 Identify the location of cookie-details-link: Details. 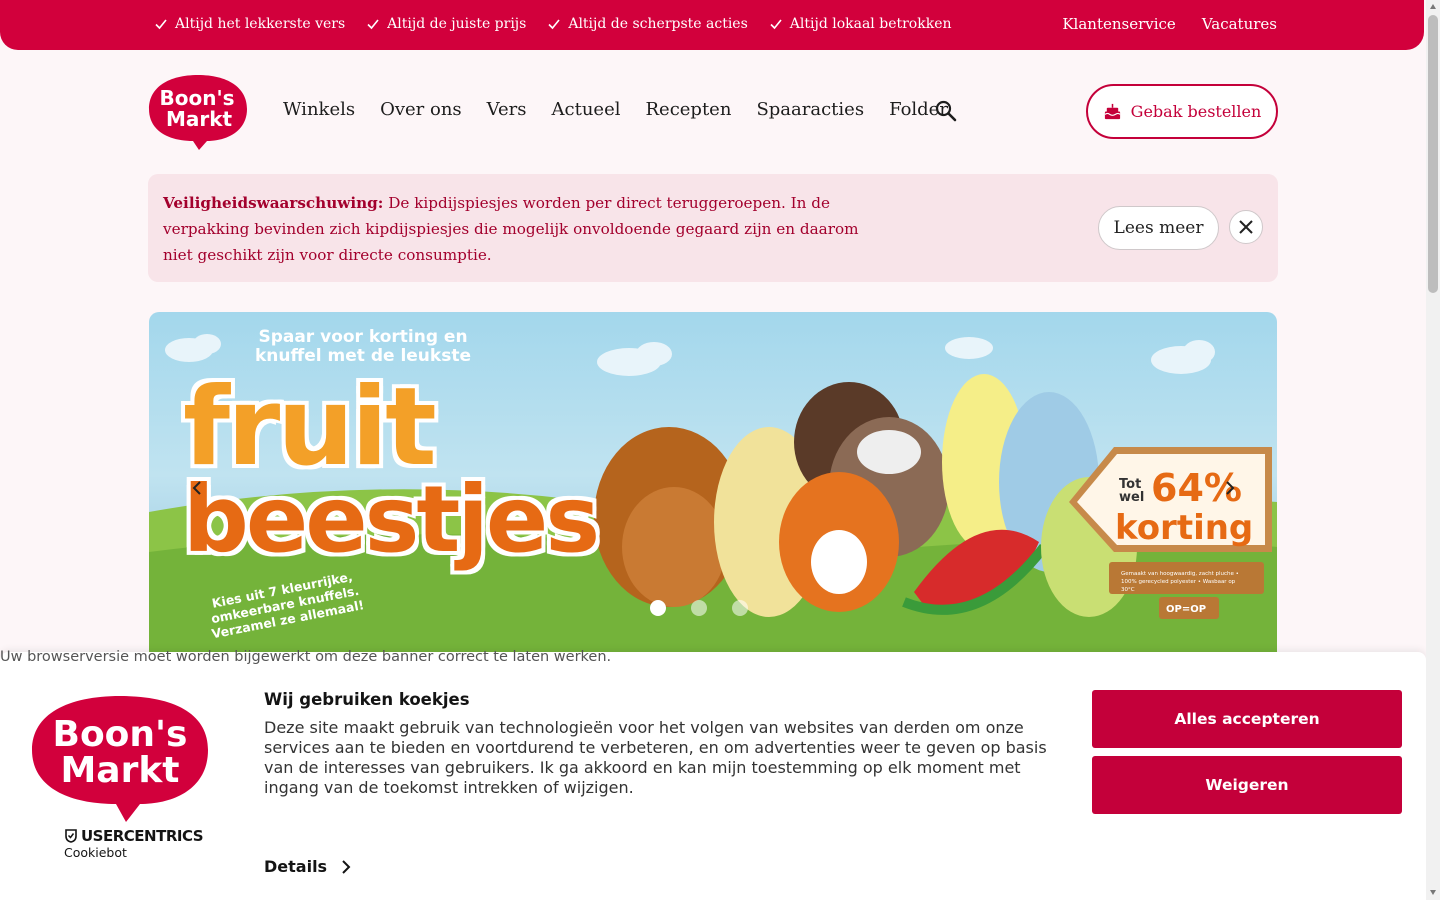
(307, 866).